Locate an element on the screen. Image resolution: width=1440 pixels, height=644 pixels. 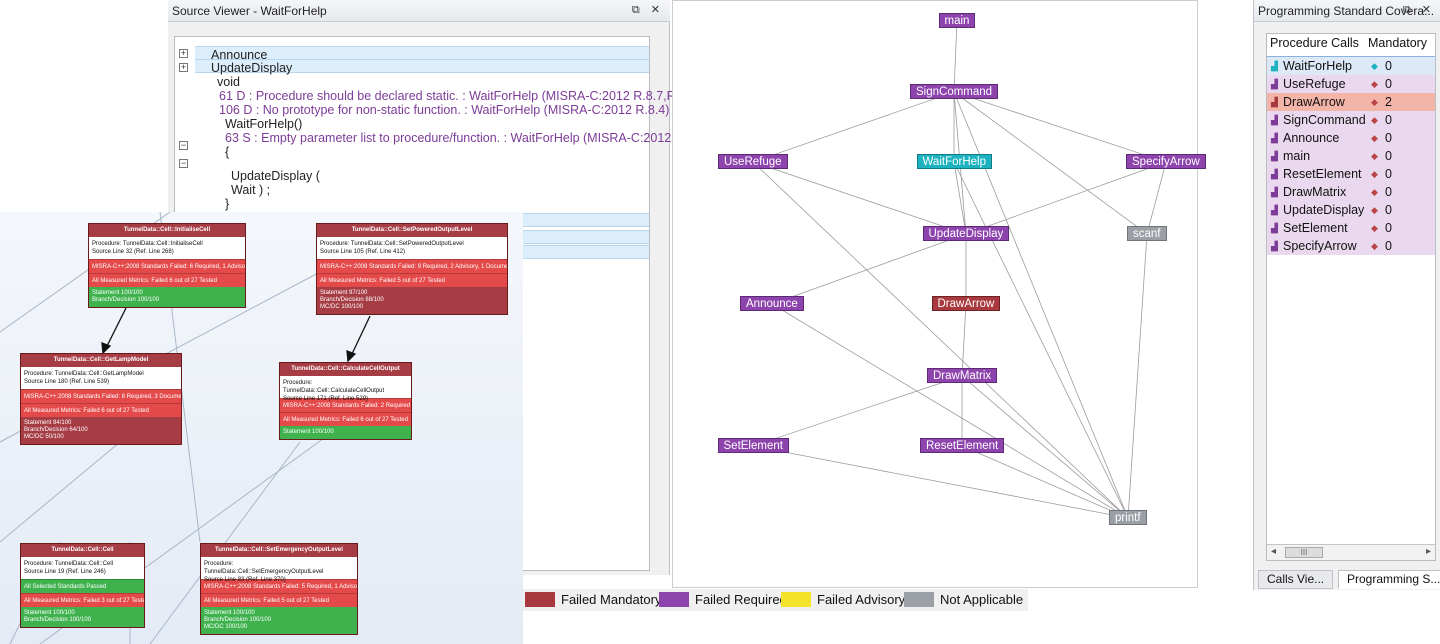
column-header-procedure-calls: Procedure Calls is located at coordinates (1314, 43).